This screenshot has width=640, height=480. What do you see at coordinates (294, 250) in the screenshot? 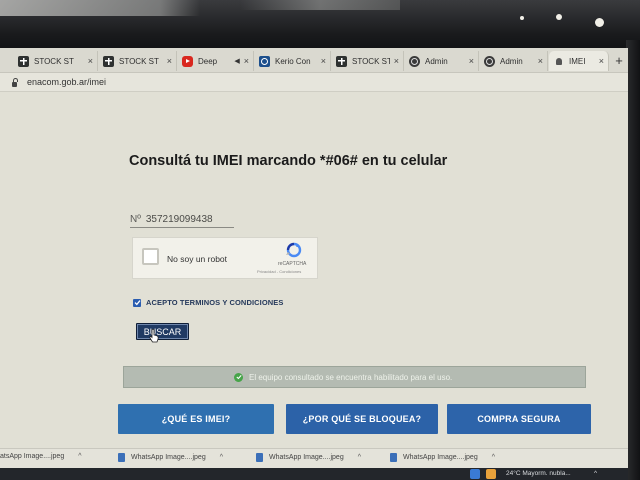
I see `recaptcha-logo-icon` at bounding box center [294, 250].